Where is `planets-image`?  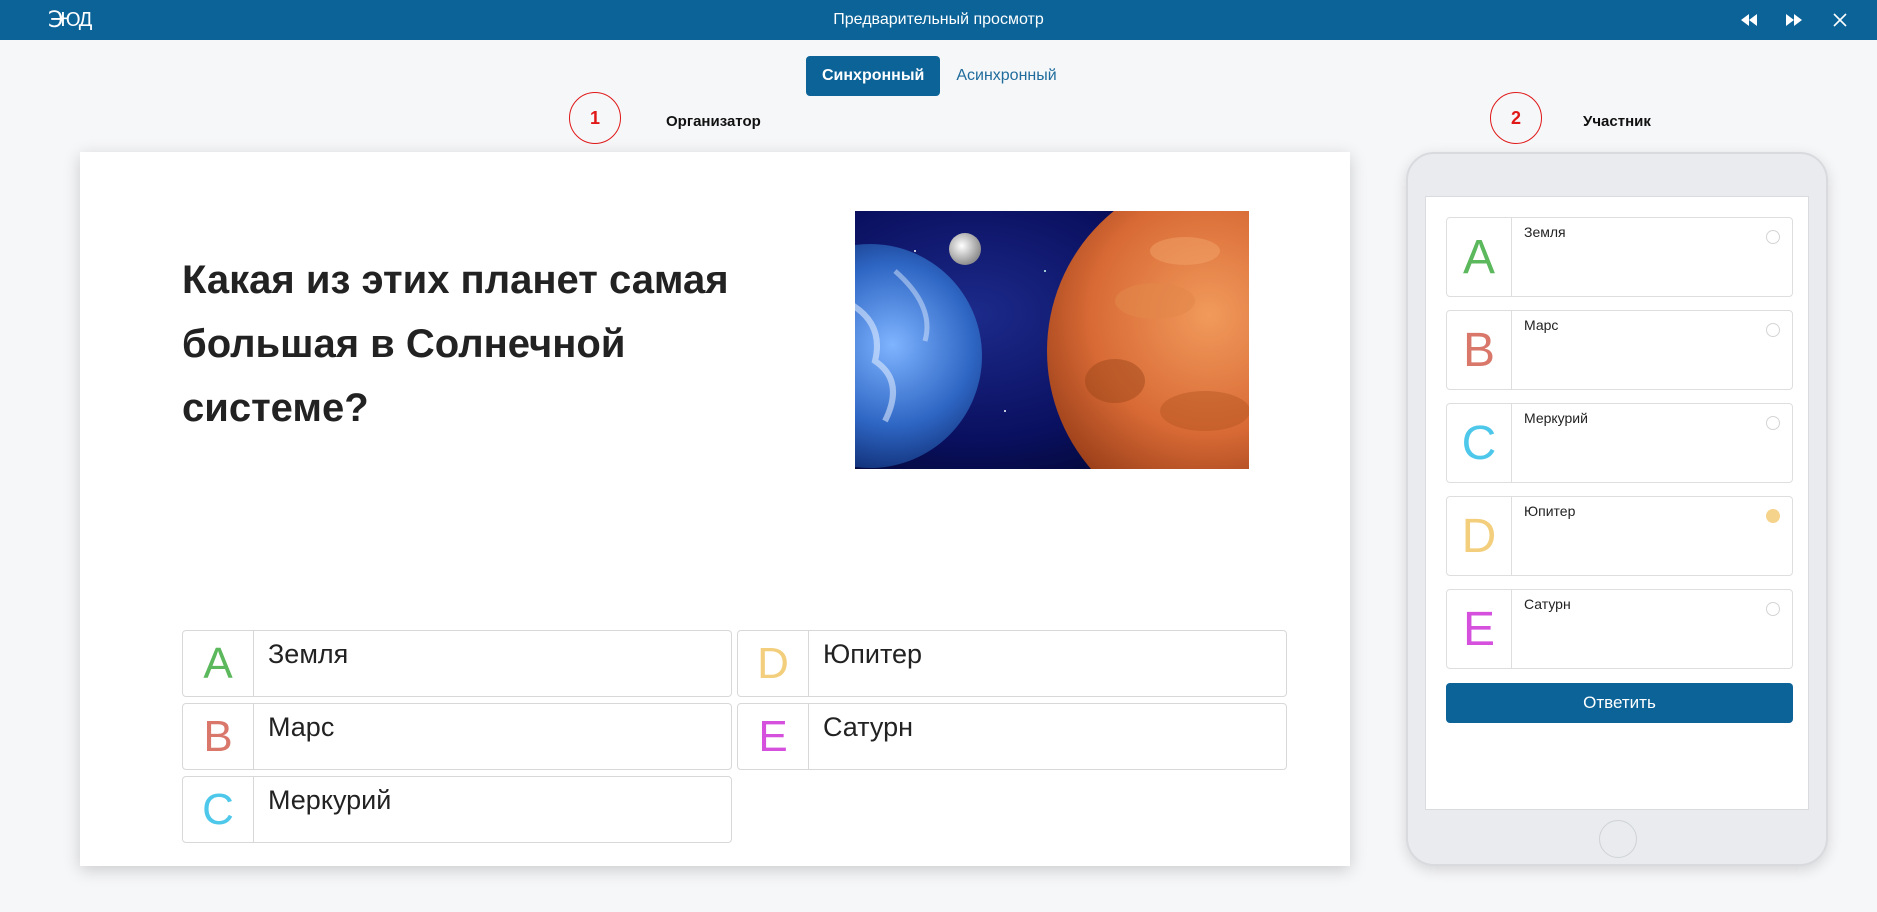
planets-image is located at coordinates (1052, 340).